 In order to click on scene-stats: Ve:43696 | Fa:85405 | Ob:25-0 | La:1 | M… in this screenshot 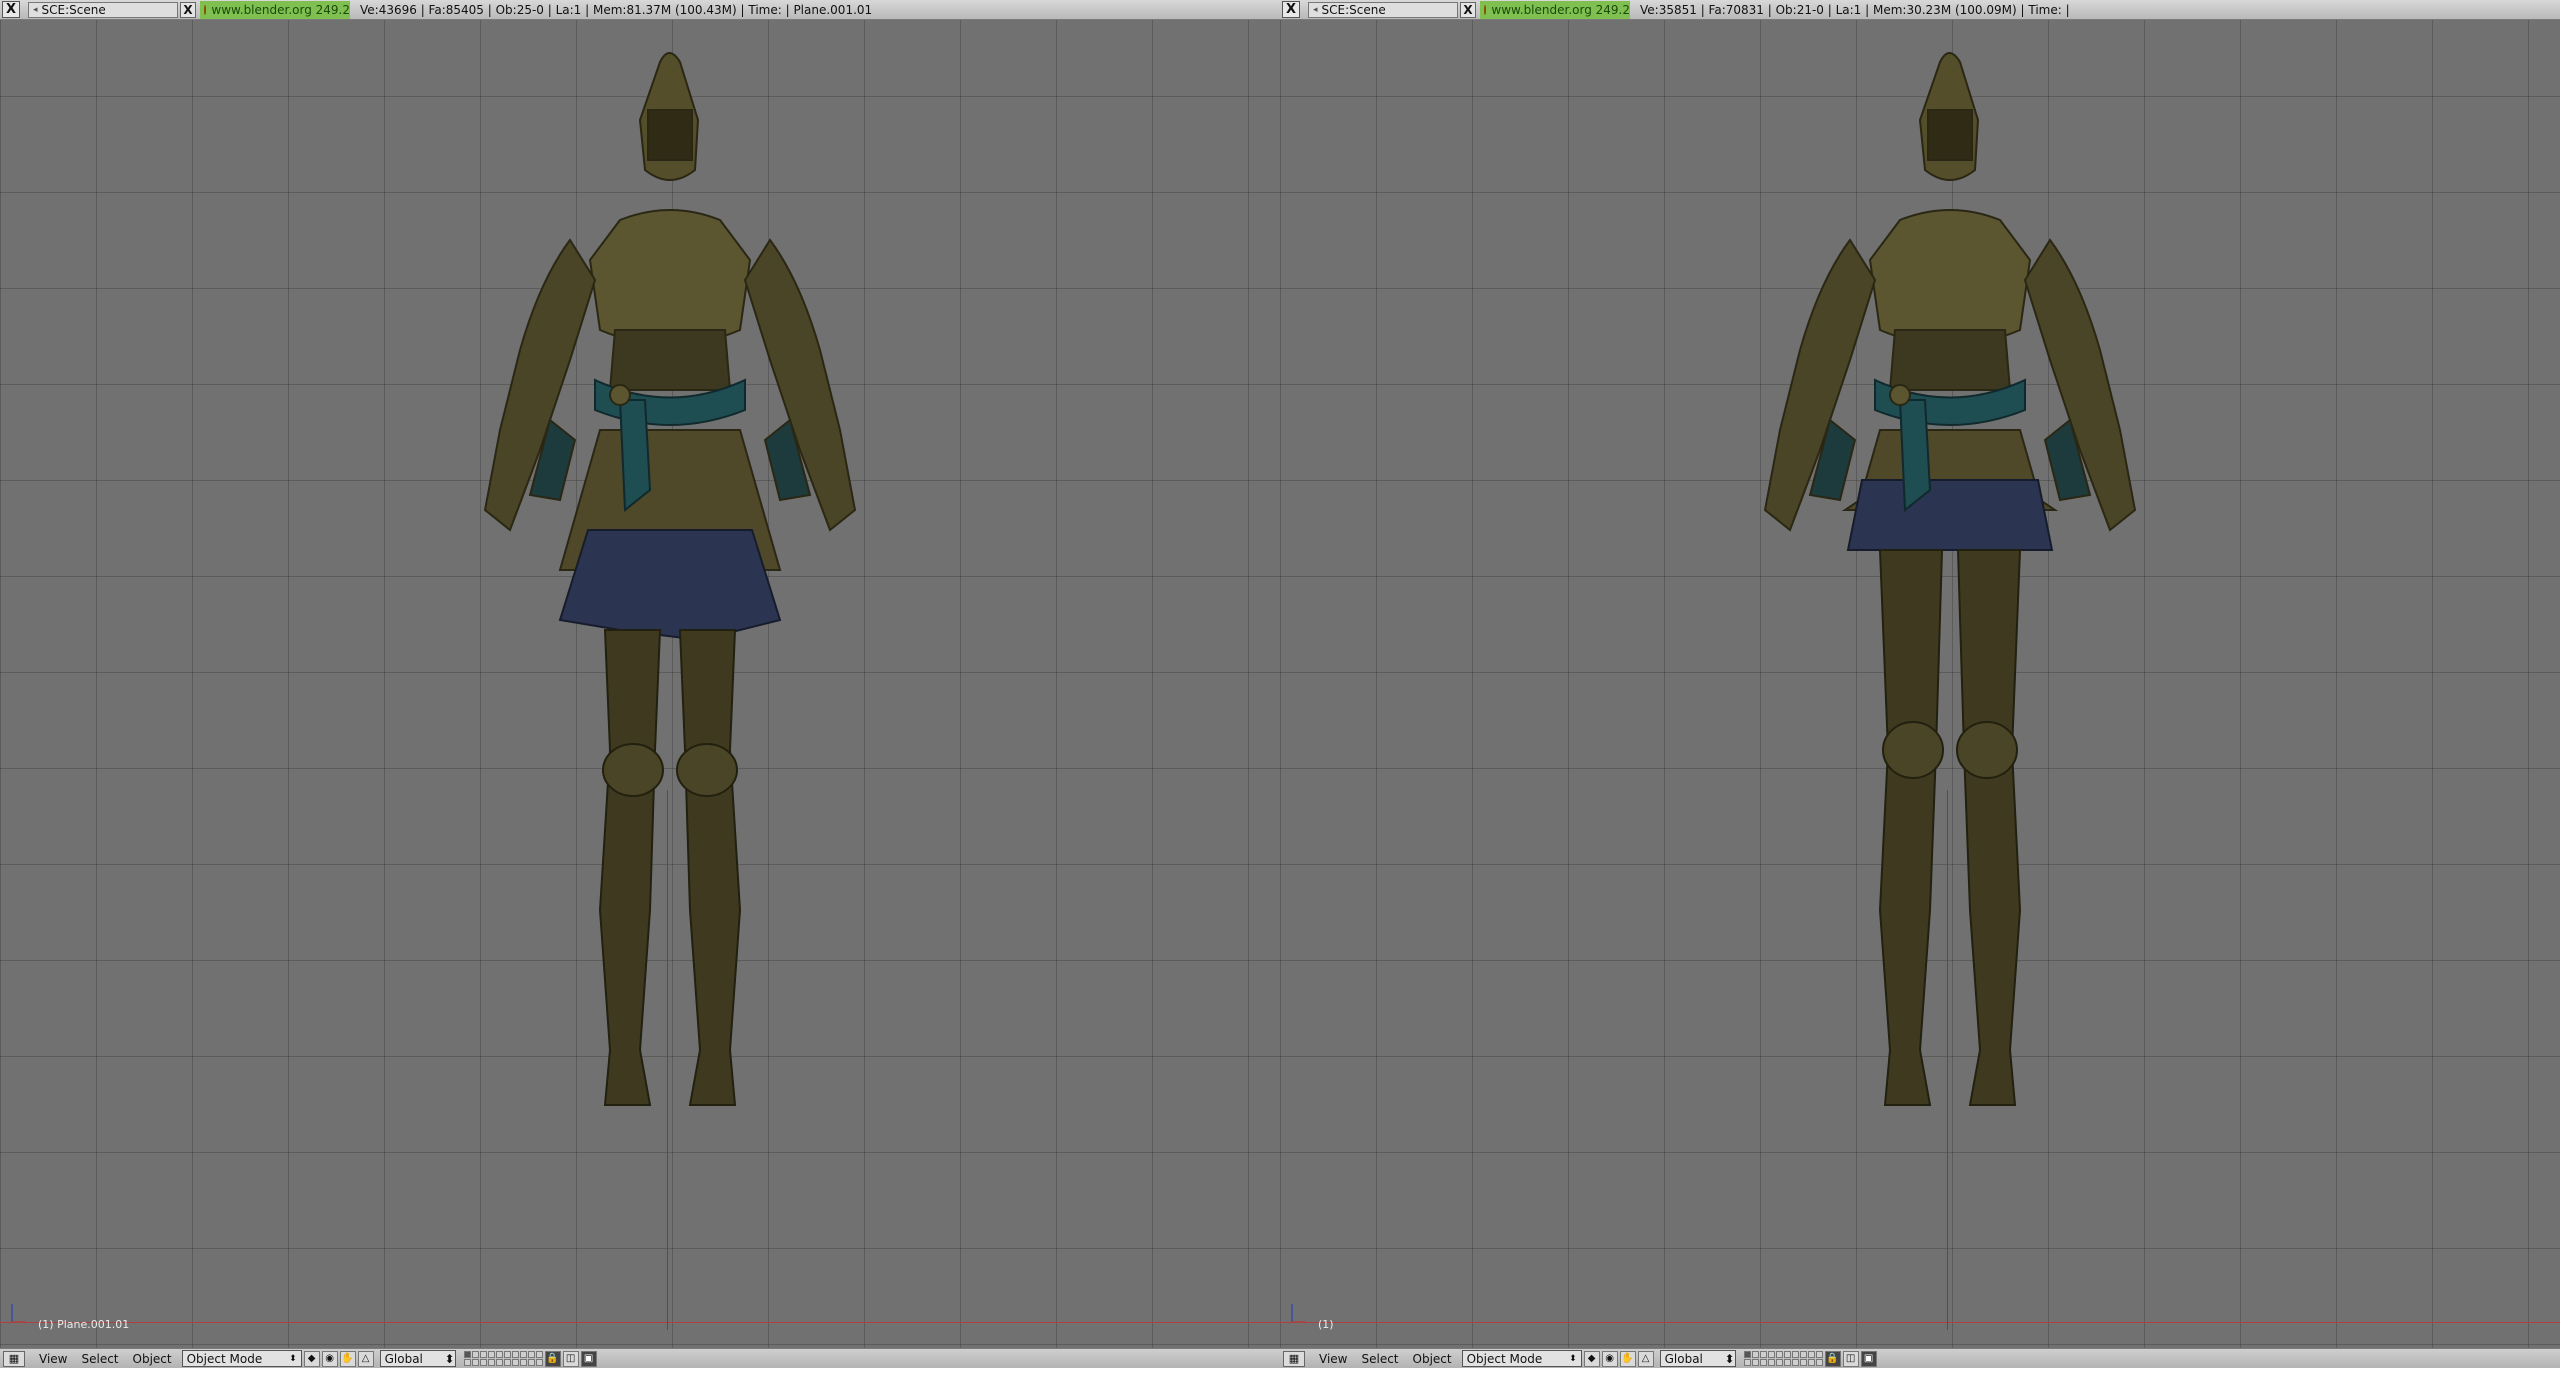, I will do `click(616, 9)`.